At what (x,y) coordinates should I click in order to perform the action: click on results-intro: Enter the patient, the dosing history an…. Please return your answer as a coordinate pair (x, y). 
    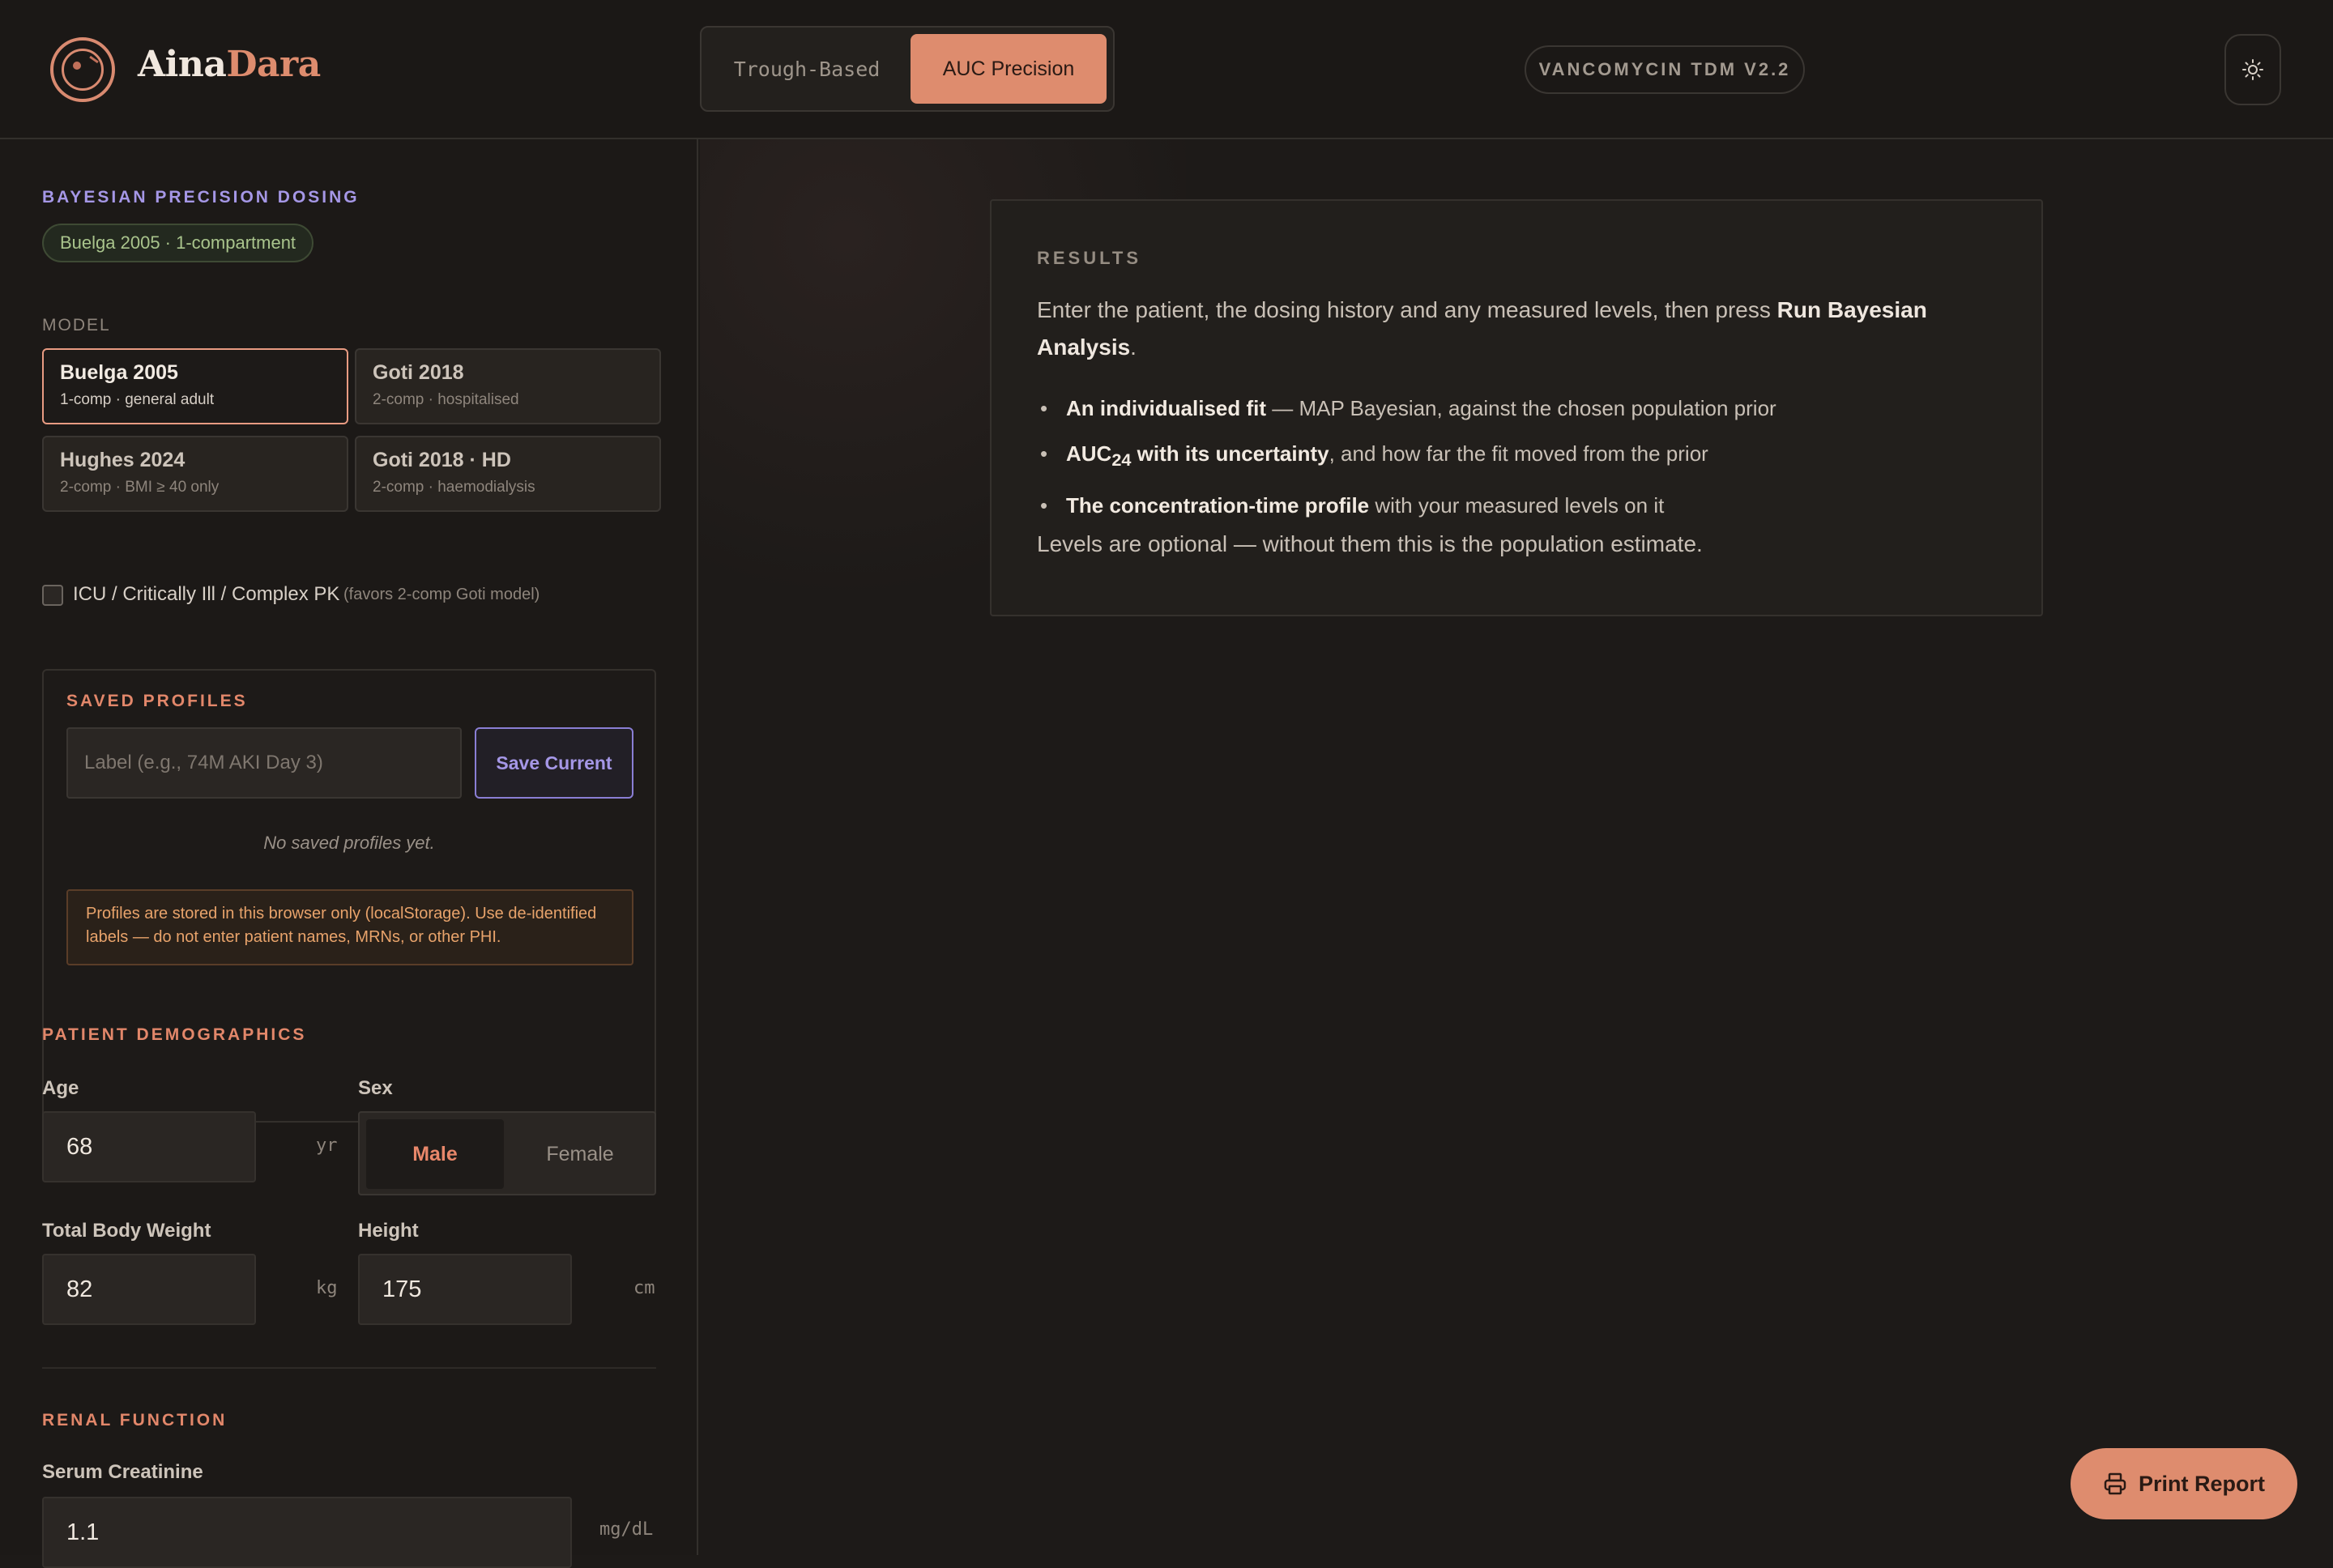
    Looking at the image, I should click on (1482, 328).